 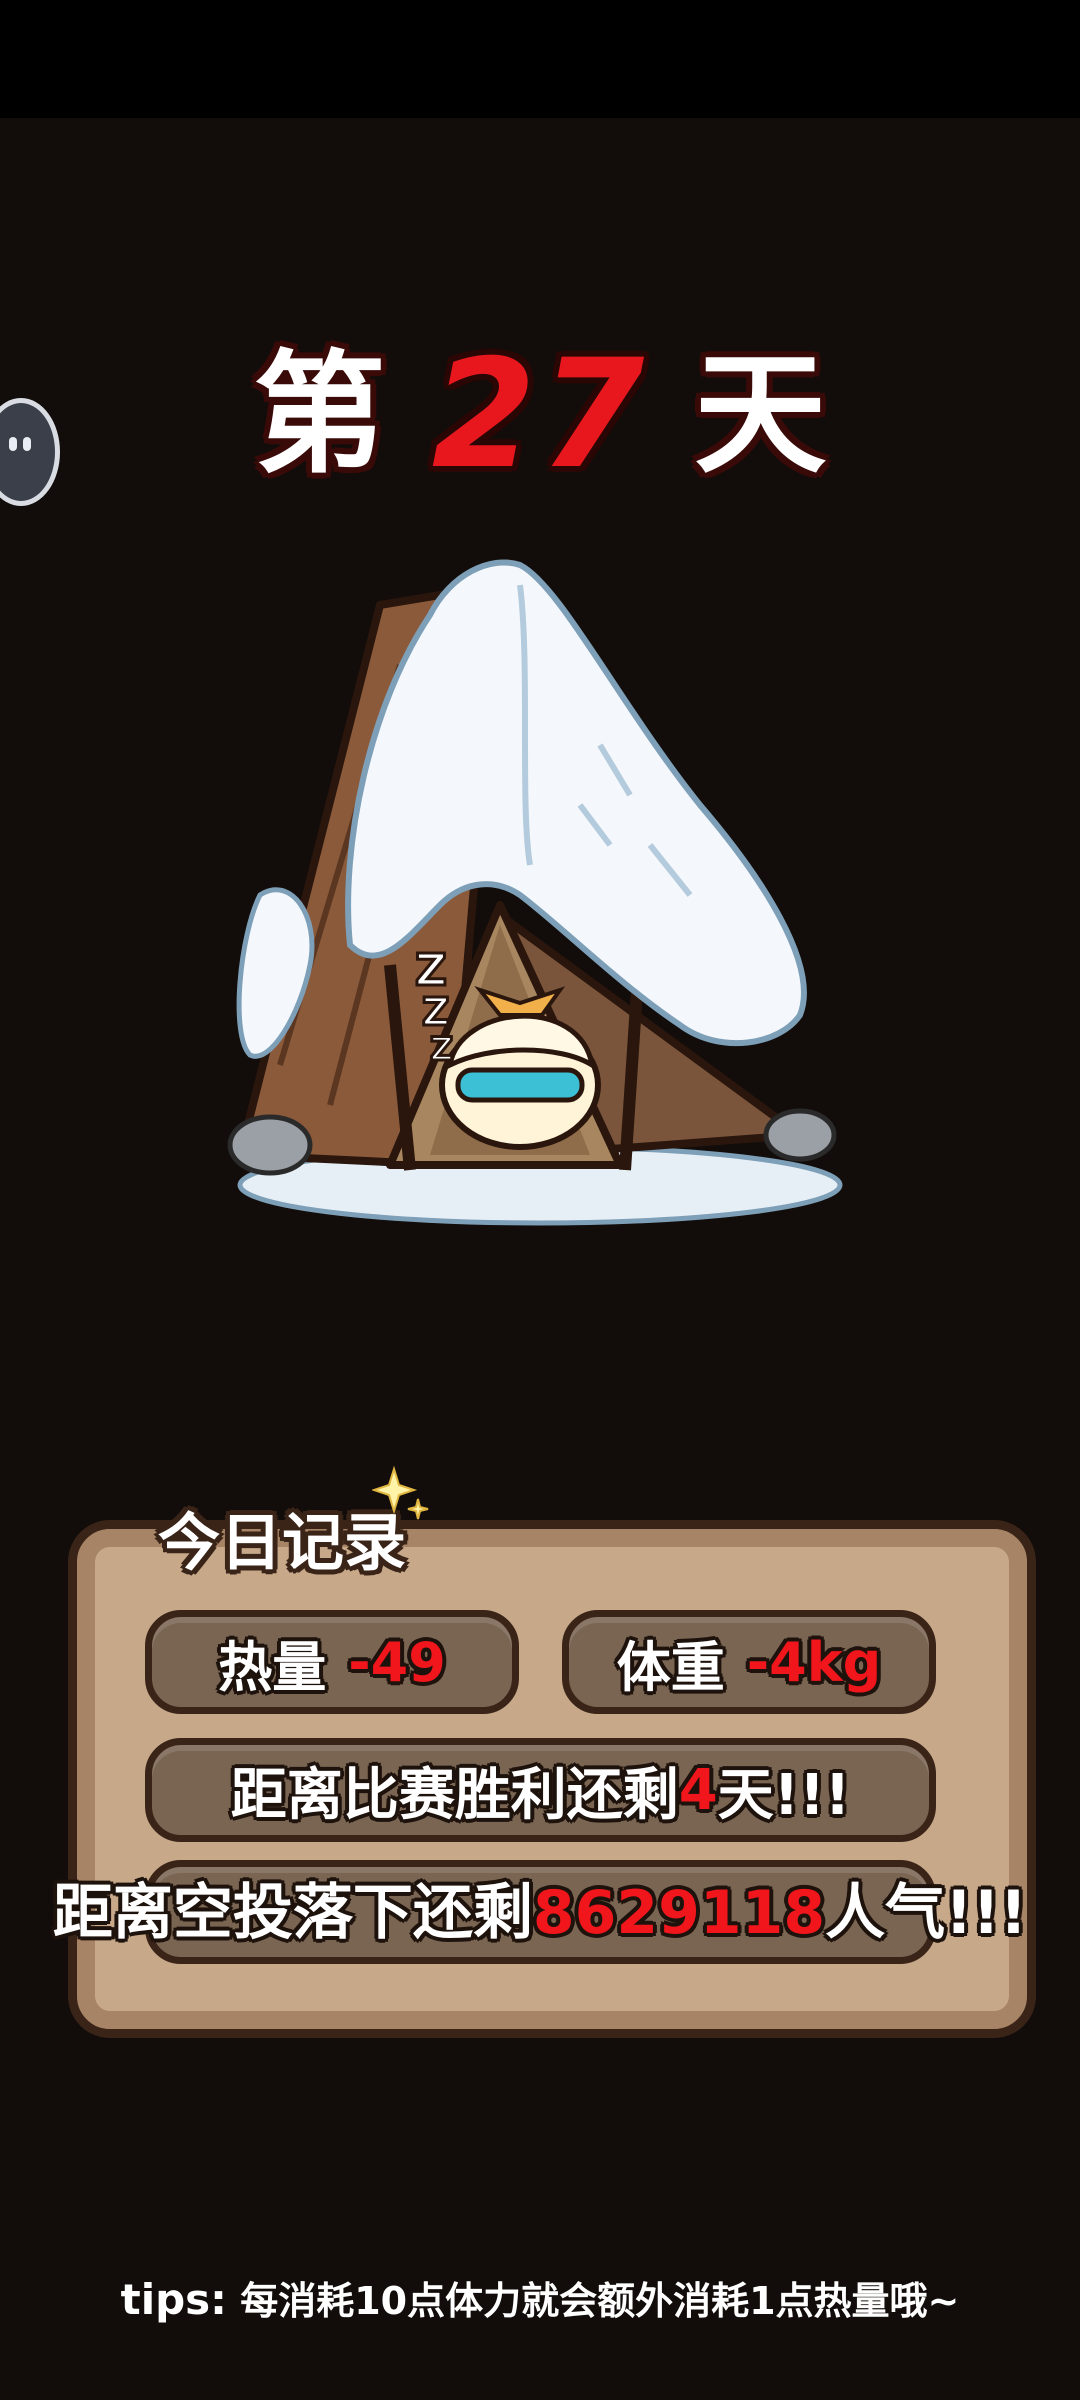 What do you see at coordinates (282, 1542) in the screenshot?
I see `panel-heading: 今日记录` at bounding box center [282, 1542].